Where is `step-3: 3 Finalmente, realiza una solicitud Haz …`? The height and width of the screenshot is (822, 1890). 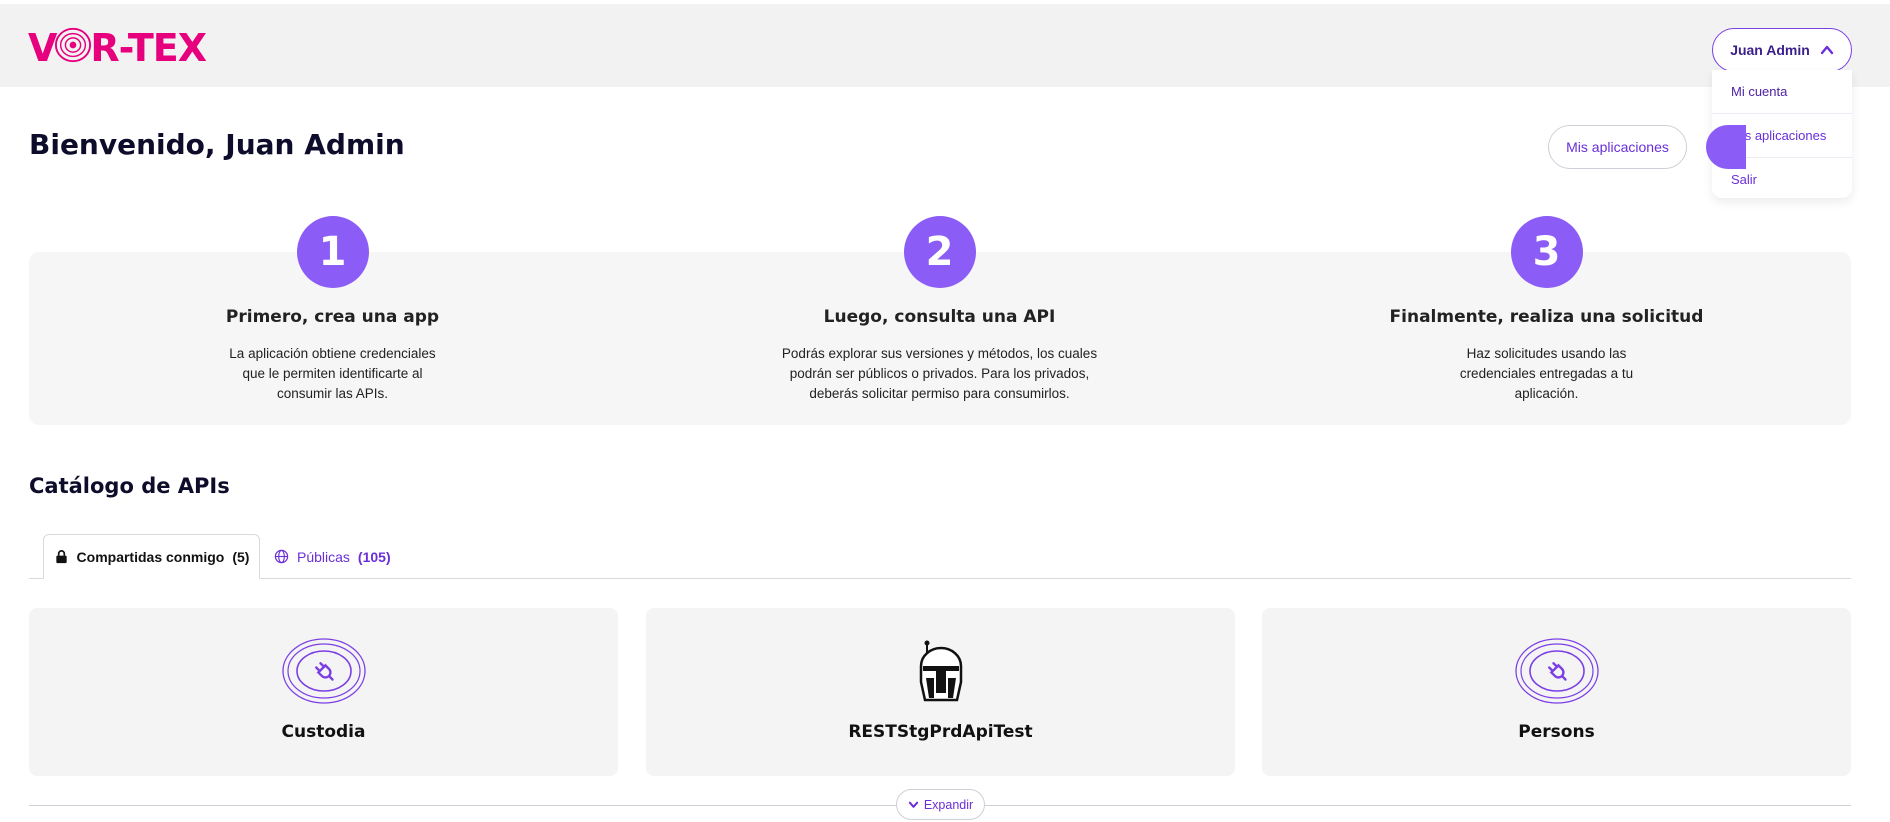 step-3: 3 Finalmente, realiza una solicitud Haz … is located at coordinates (1546, 320).